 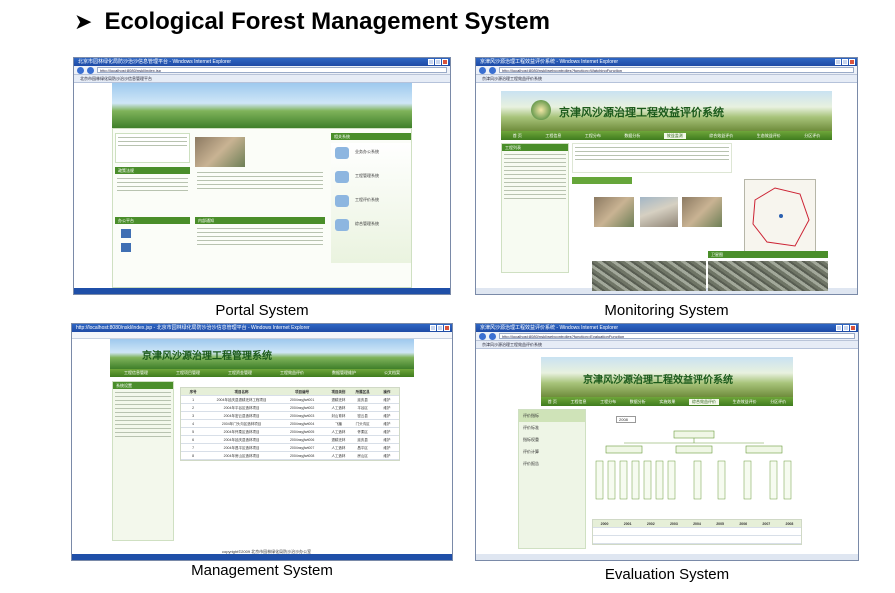 What do you see at coordinates (721, 136) in the screenshot?
I see `nav-item: 综合效益评价` at bounding box center [721, 136].